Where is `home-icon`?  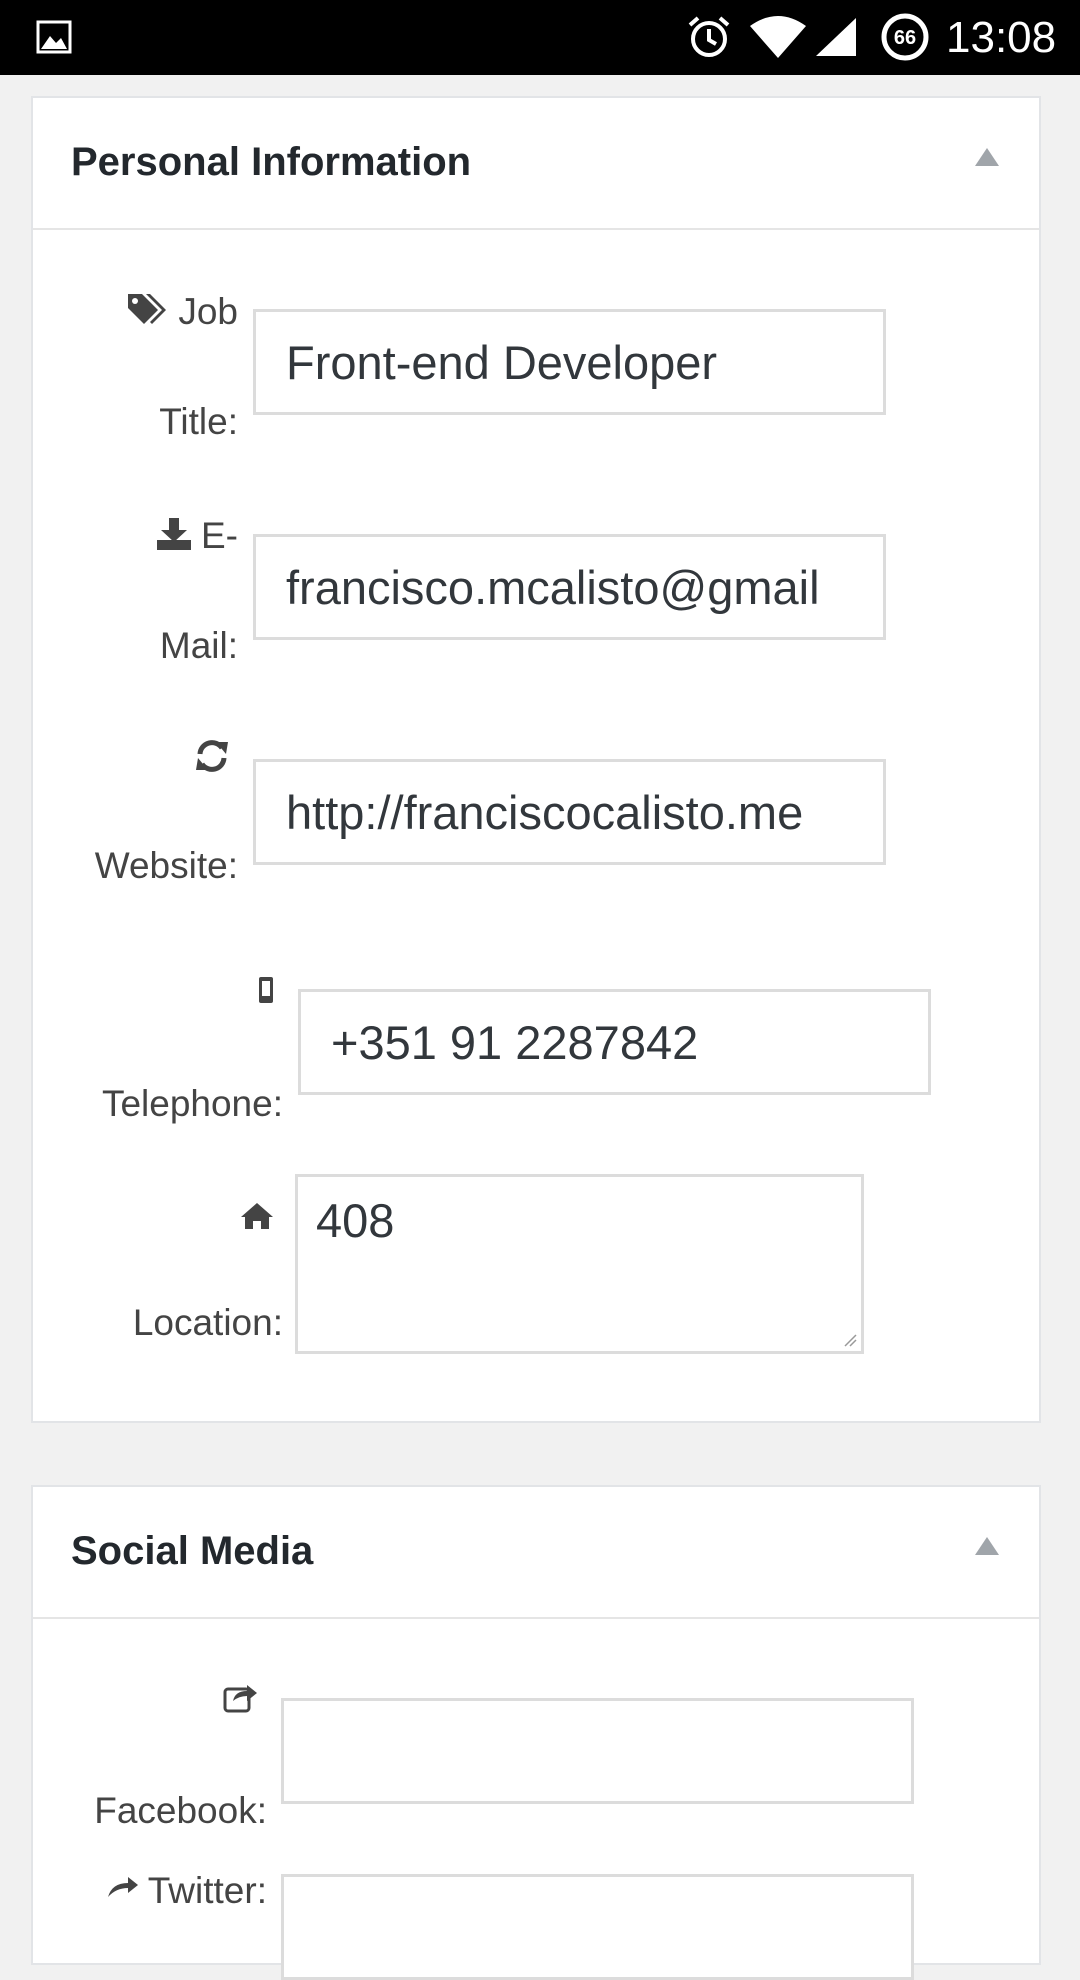 home-icon is located at coordinates (257, 1219).